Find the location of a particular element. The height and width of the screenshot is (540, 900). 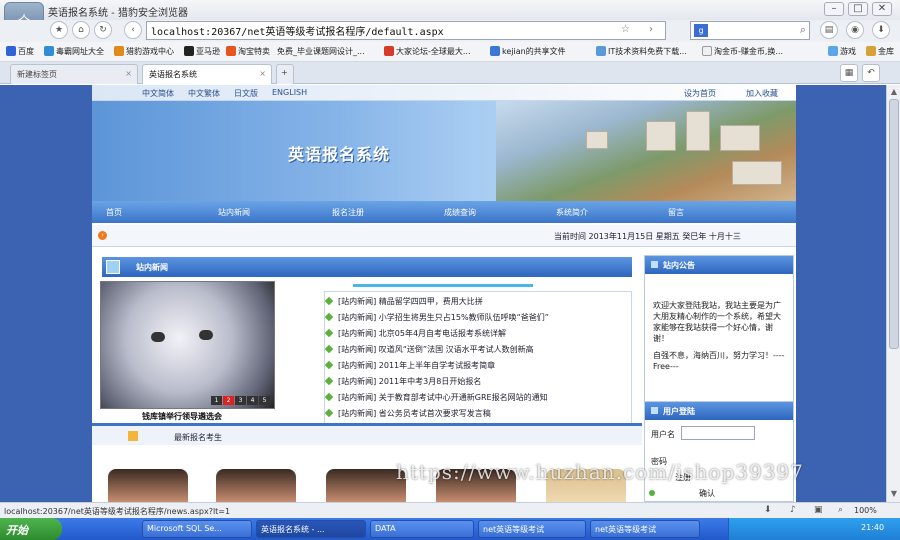

menu-news: 站内新闻 is located at coordinates (234, 212).